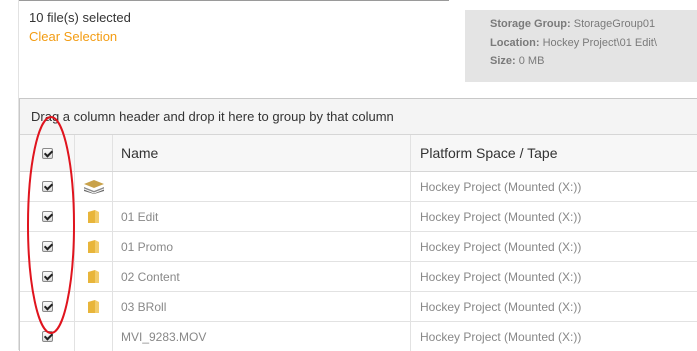  I want to click on table-row: 01 Promo Hockey Project (Mounted (X:)), so click(358, 247).